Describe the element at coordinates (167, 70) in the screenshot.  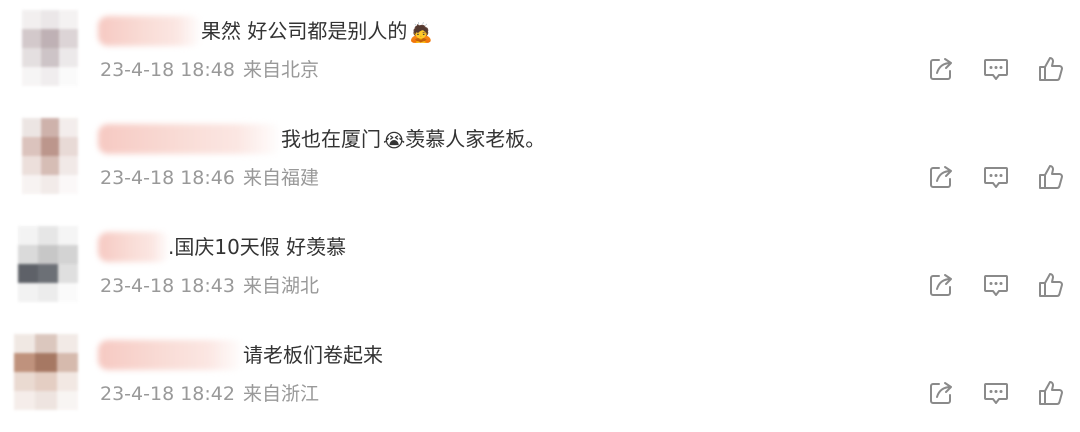
I see `comment-time: 23-4-18 18:48` at that location.